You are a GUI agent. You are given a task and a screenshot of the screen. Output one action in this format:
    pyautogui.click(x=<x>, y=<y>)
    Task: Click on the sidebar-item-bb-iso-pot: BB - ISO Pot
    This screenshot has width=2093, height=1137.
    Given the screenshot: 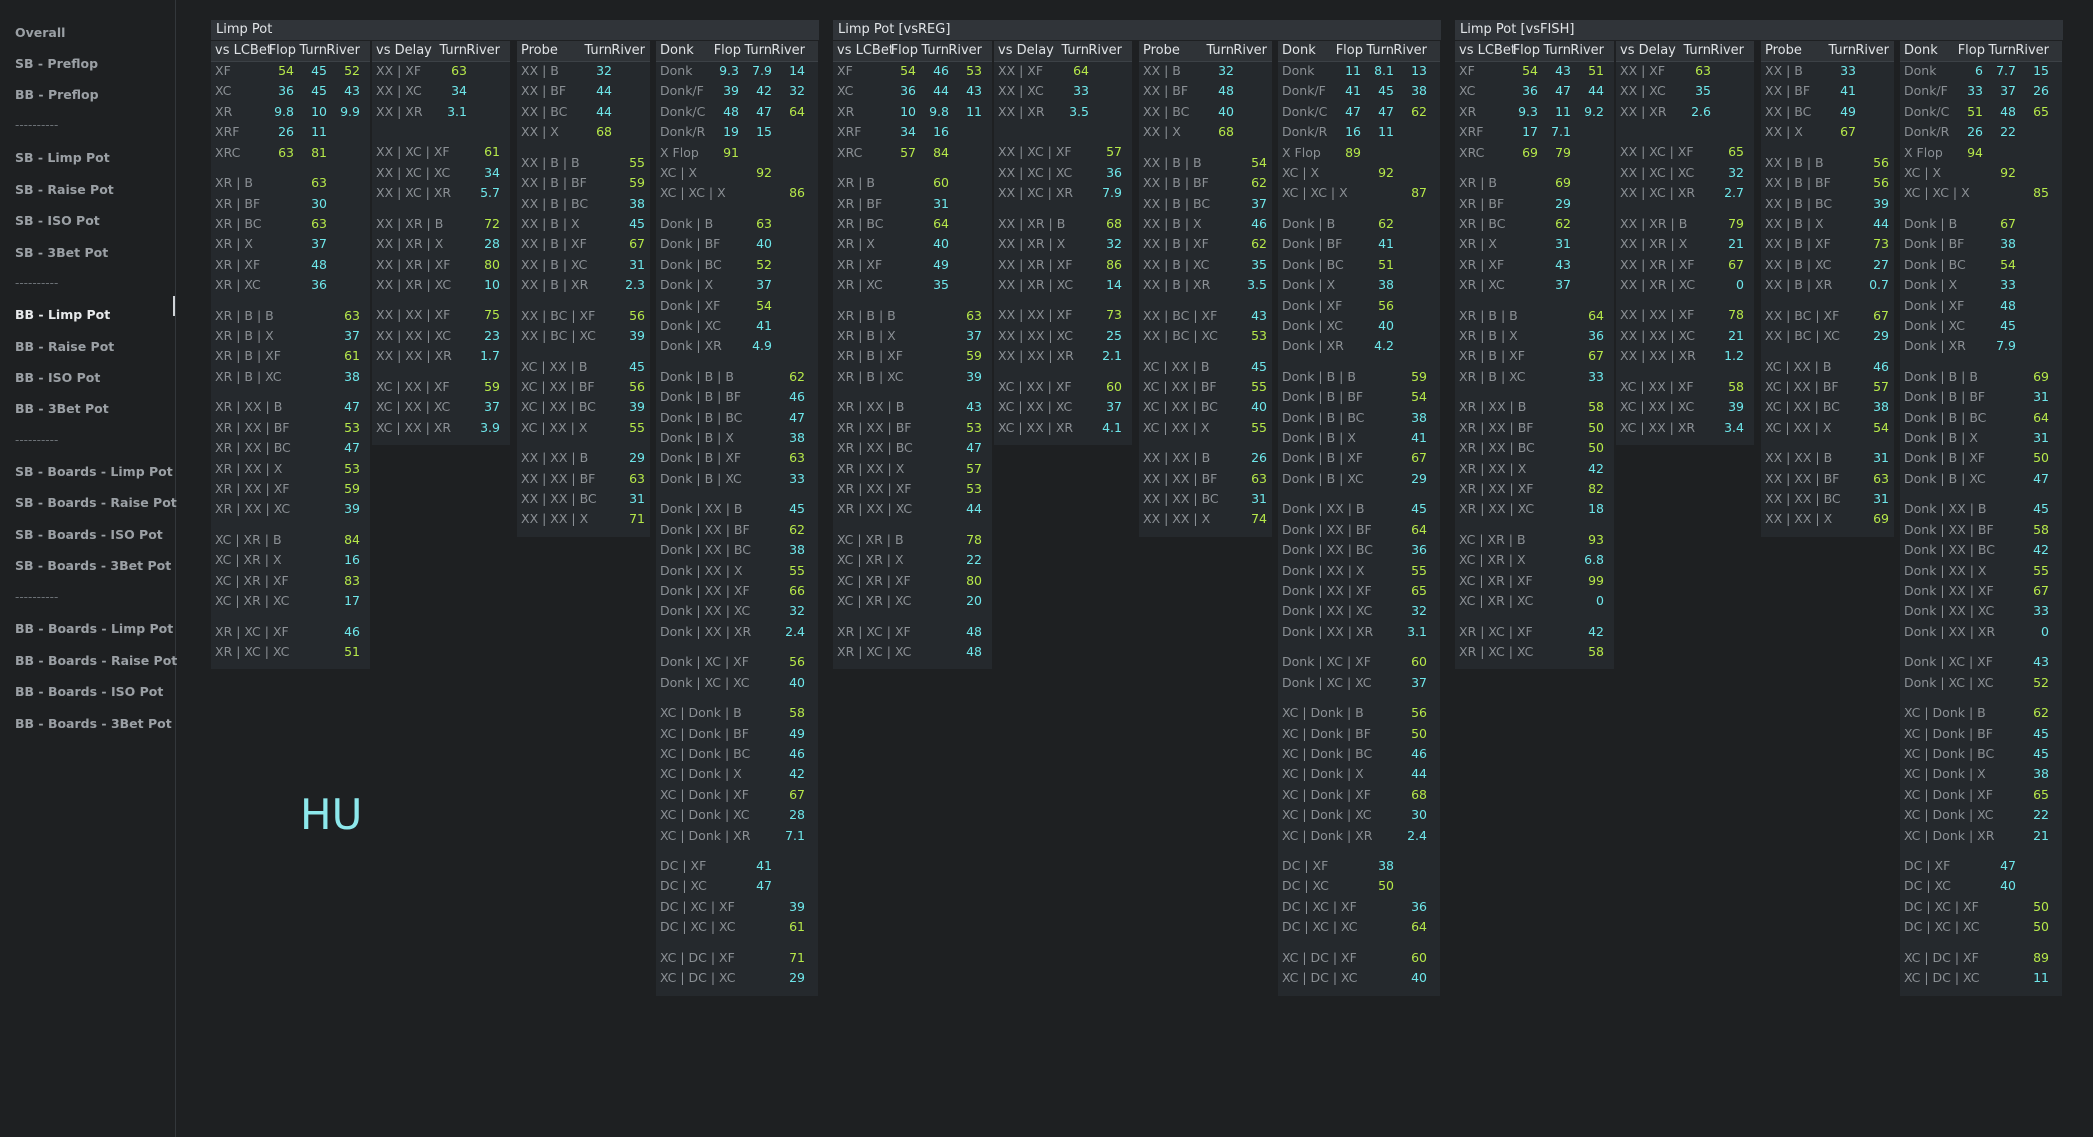 What is the action you would take?
    pyautogui.click(x=57, y=377)
    